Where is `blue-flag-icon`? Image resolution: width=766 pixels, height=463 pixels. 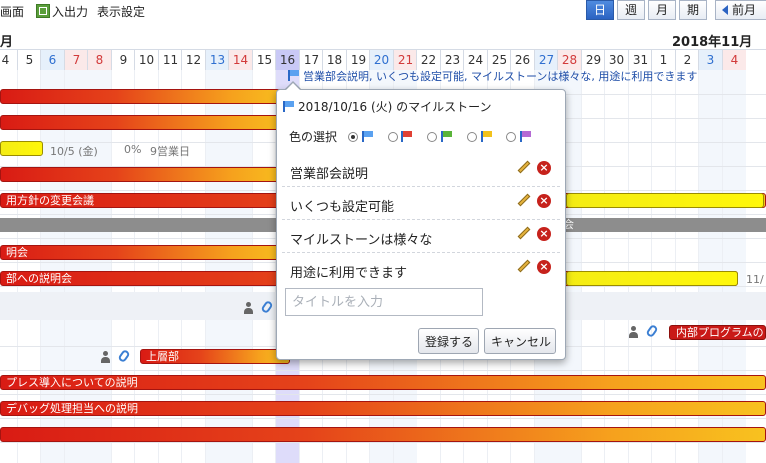 blue-flag-icon is located at coordinates (367, 136).